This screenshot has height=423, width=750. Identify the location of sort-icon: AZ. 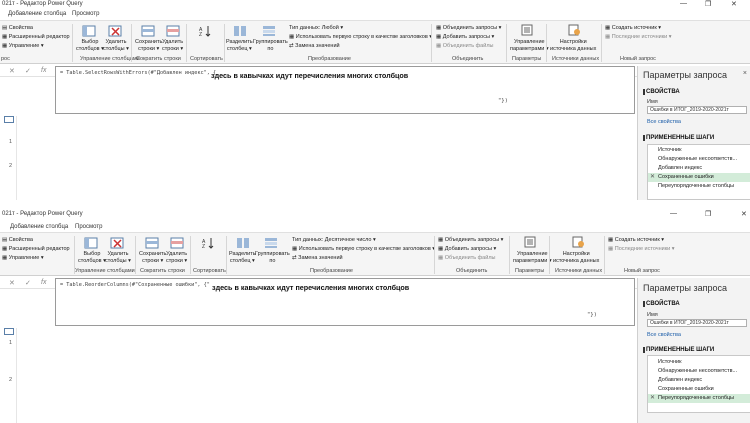
(205, 31).